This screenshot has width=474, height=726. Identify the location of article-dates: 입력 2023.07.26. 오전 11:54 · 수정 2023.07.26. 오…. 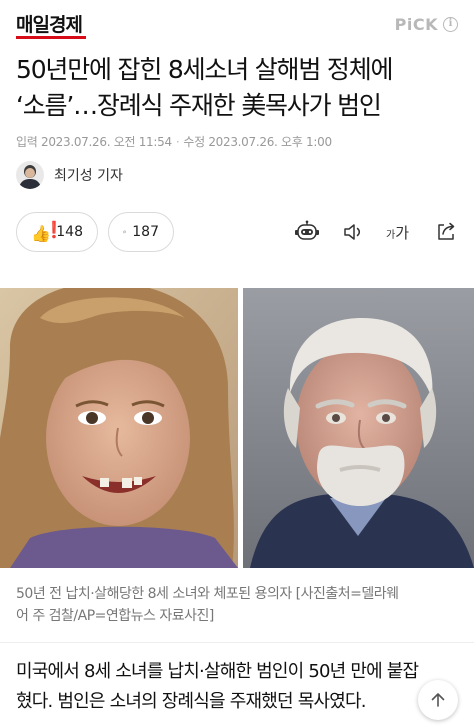
(174, 141).